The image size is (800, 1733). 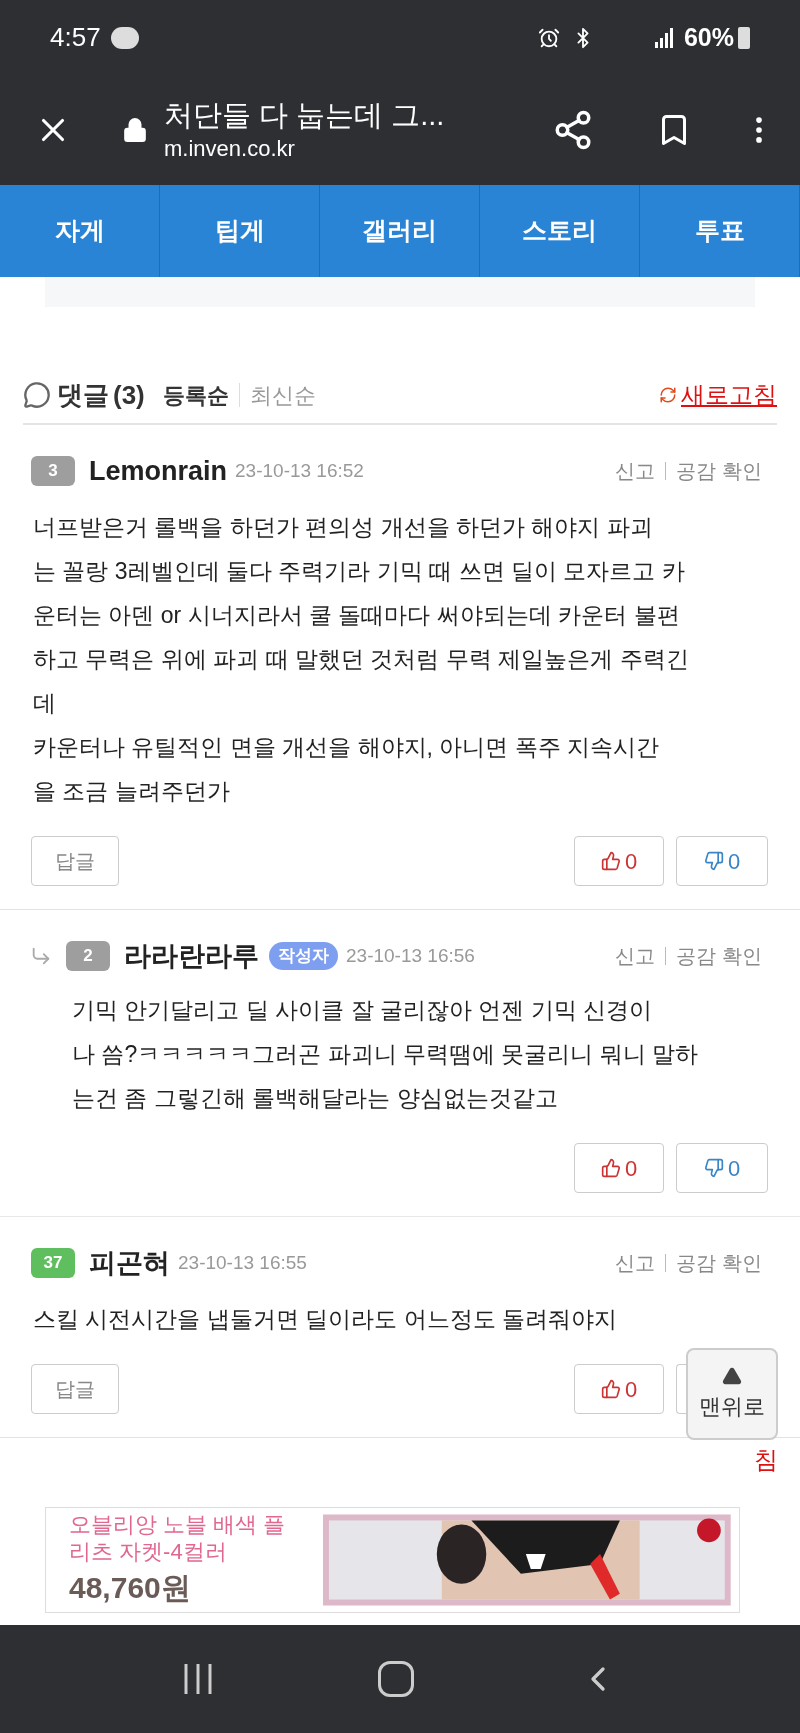 What do you see at coordinates (708, 37) in the screenshot?
I see `battery-percent: 60%` at bounding box center [708, 37].